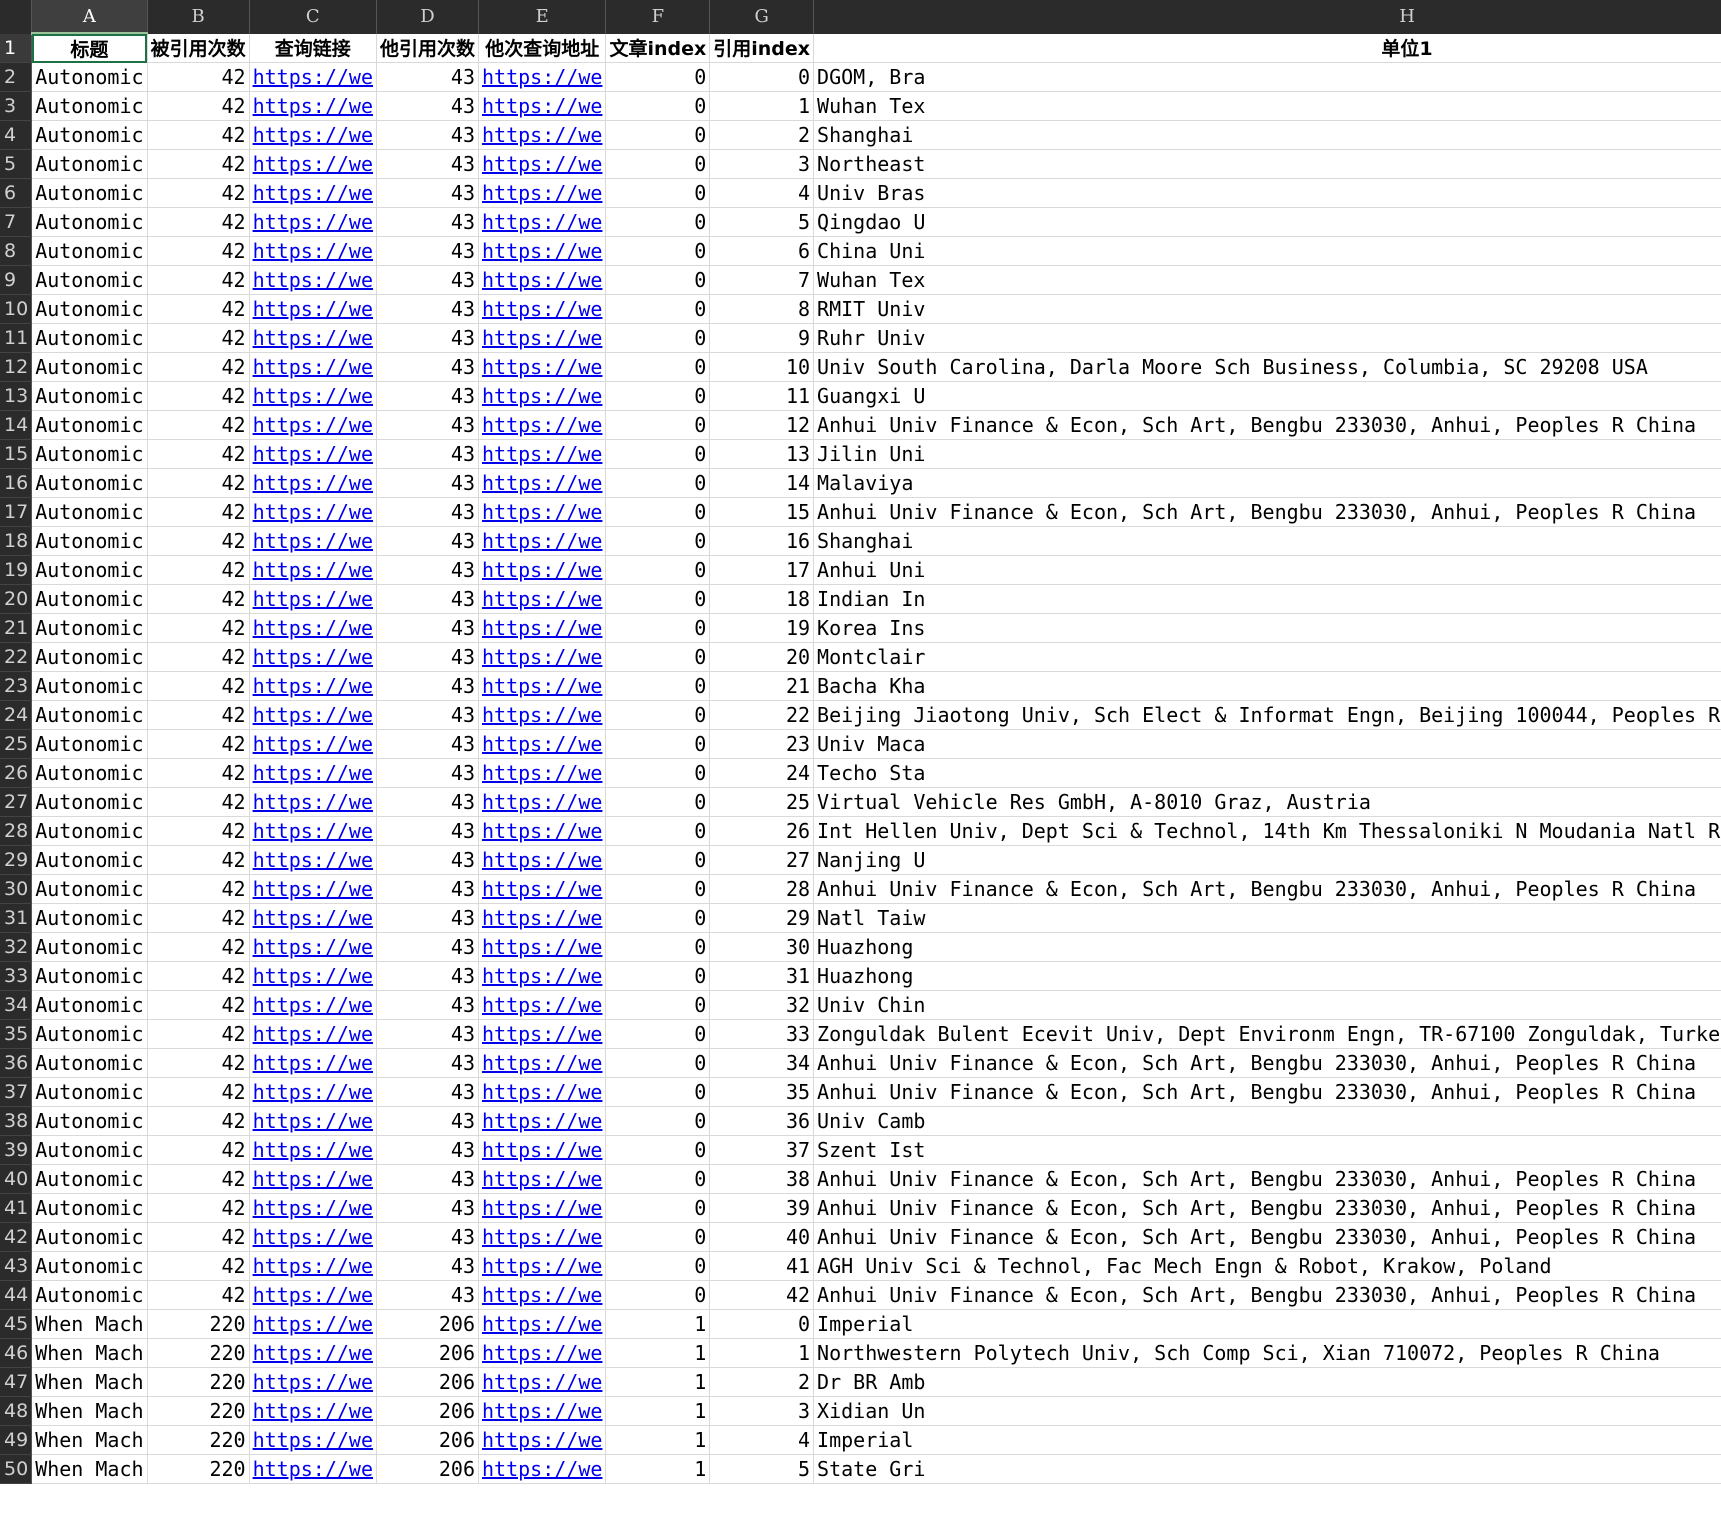  I want to click on row-header-36: 36, so click(16, 1063).